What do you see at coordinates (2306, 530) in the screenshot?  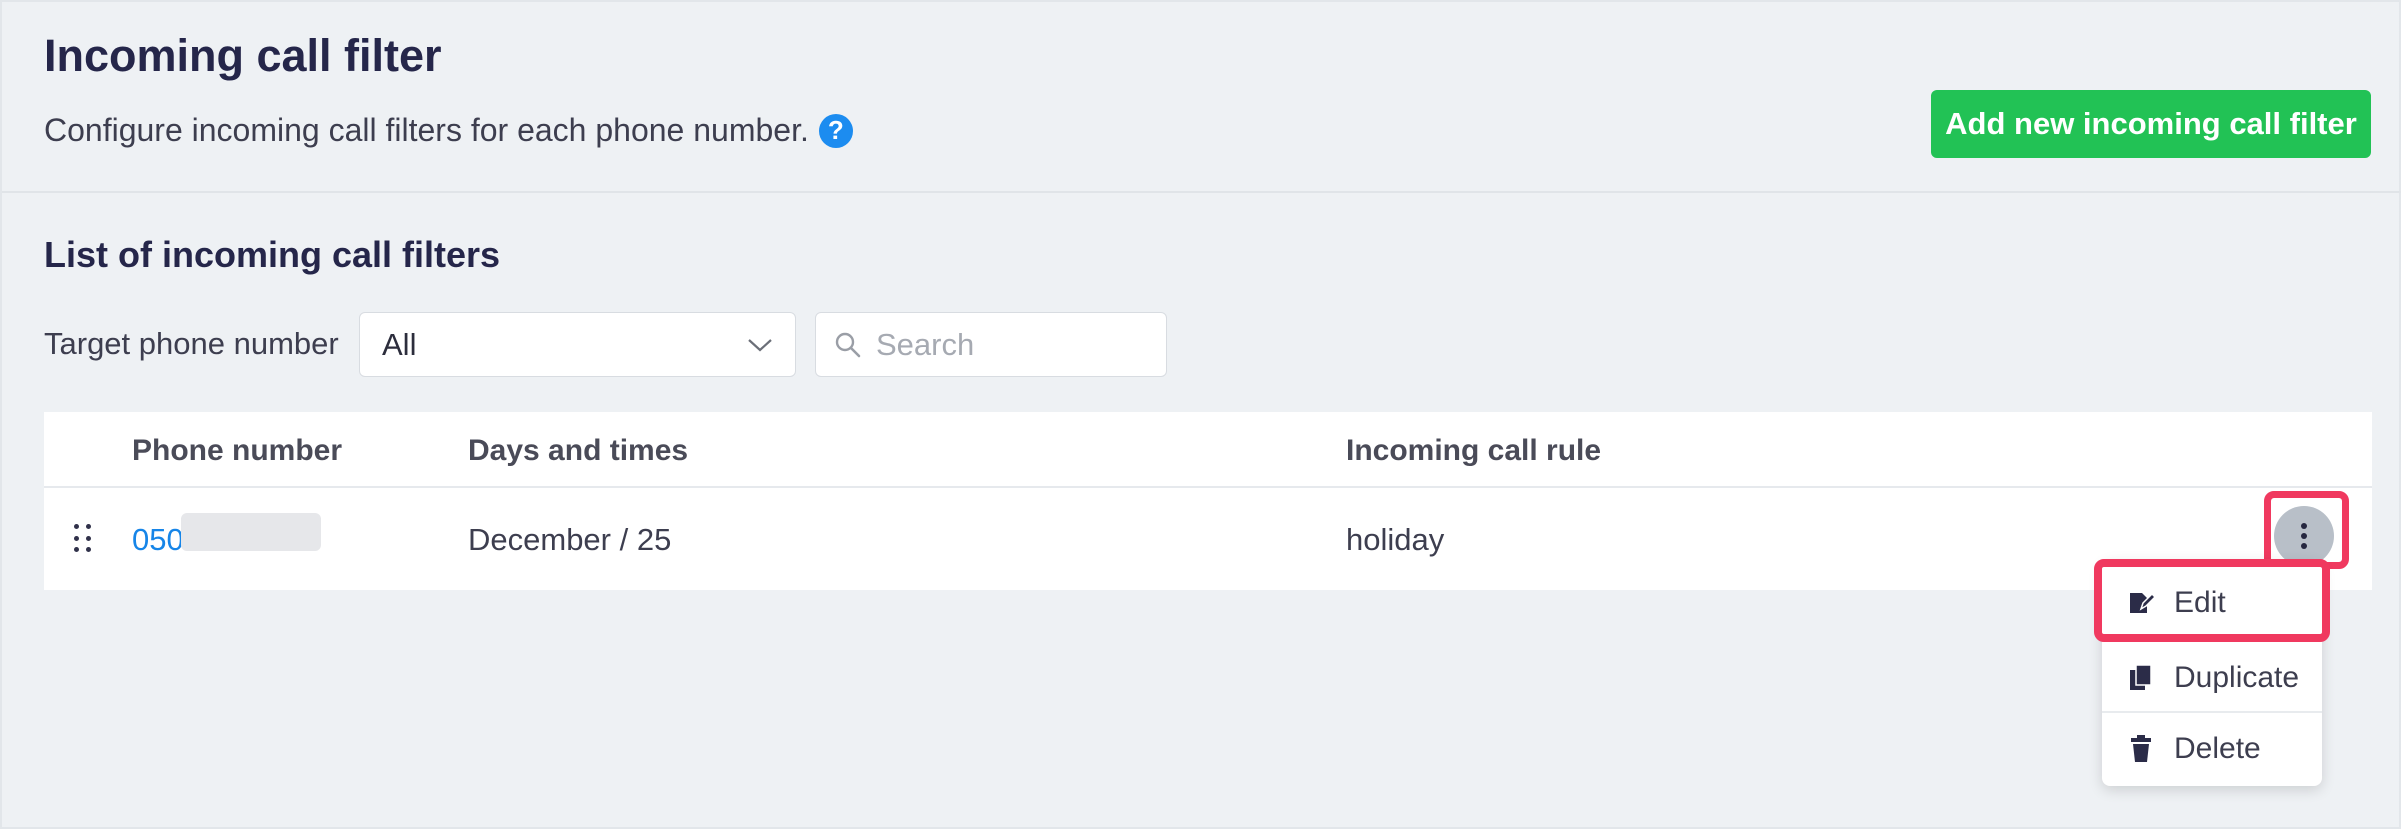 I see `more-options-highlight` at bounding box center [2306, 530].